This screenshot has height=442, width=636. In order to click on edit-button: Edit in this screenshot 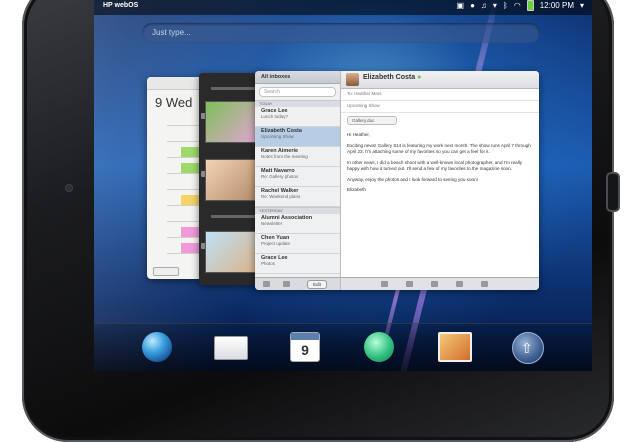, I will do `click(317, 284)`.